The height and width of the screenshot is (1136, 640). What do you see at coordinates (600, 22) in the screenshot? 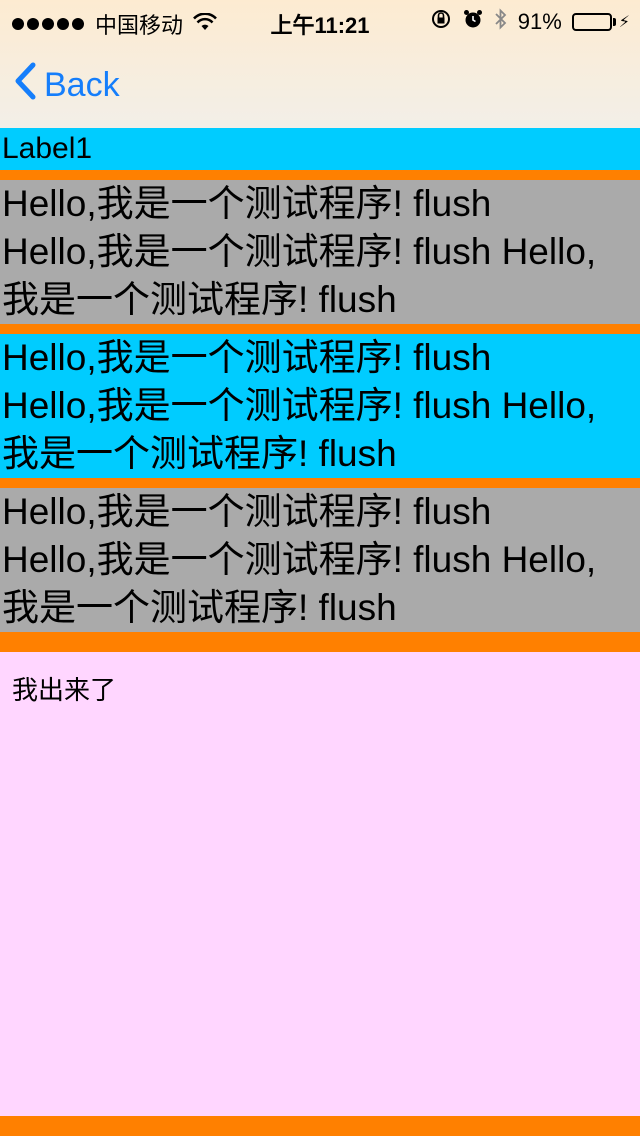
I see `battery-icon: ⚡` at bounding box center [600, 22].